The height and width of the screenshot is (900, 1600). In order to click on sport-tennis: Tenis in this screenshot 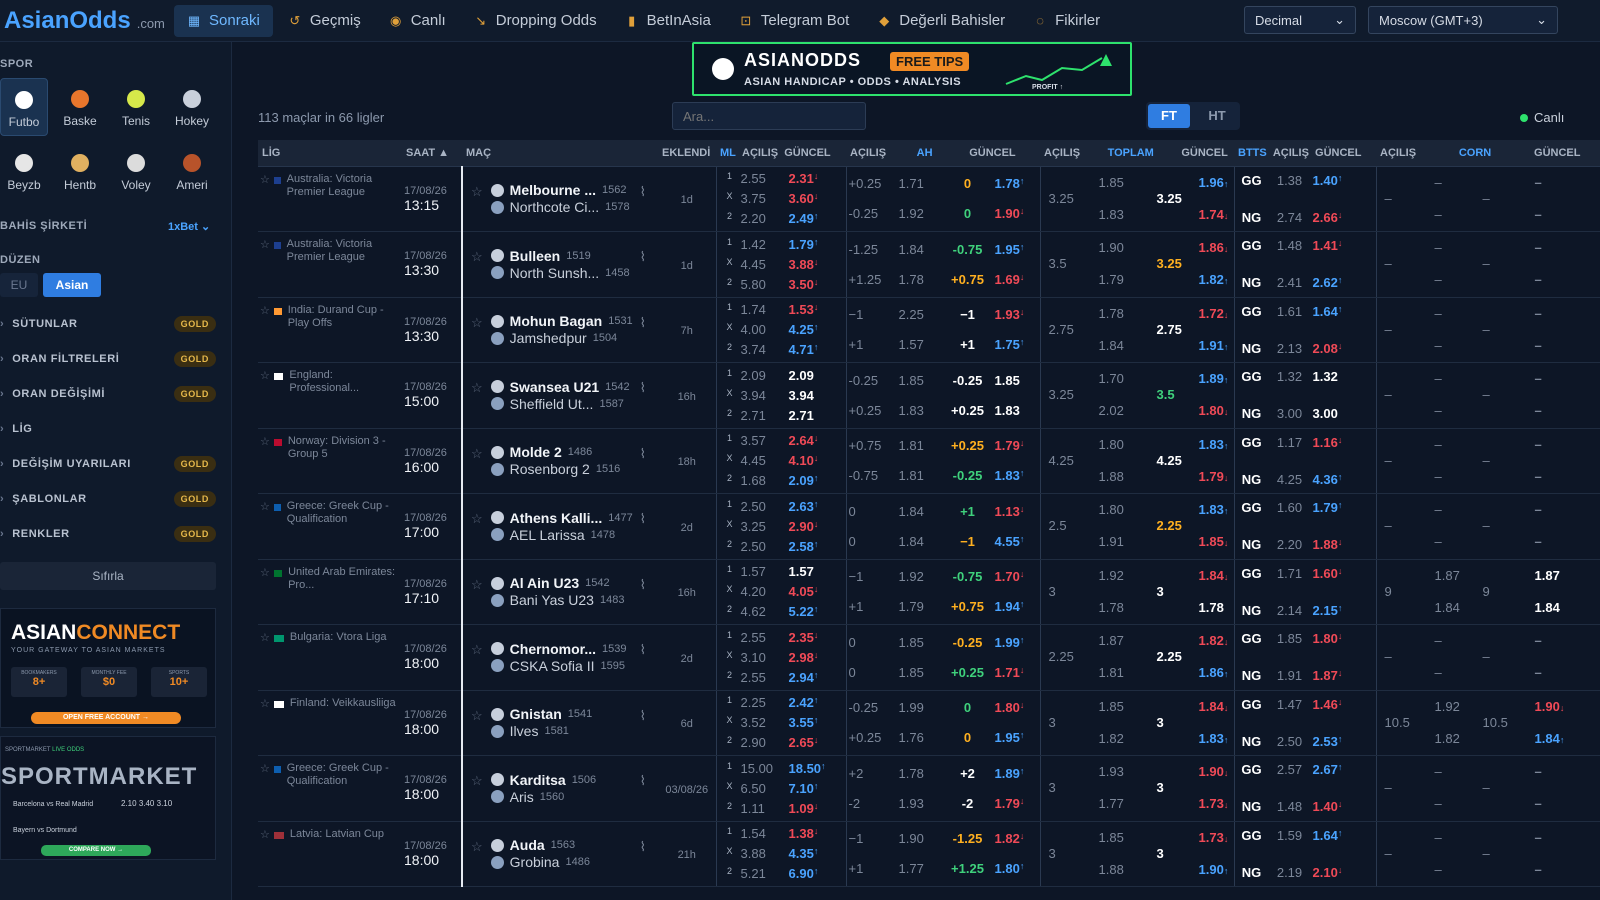, I will do `click(136, 107)`.